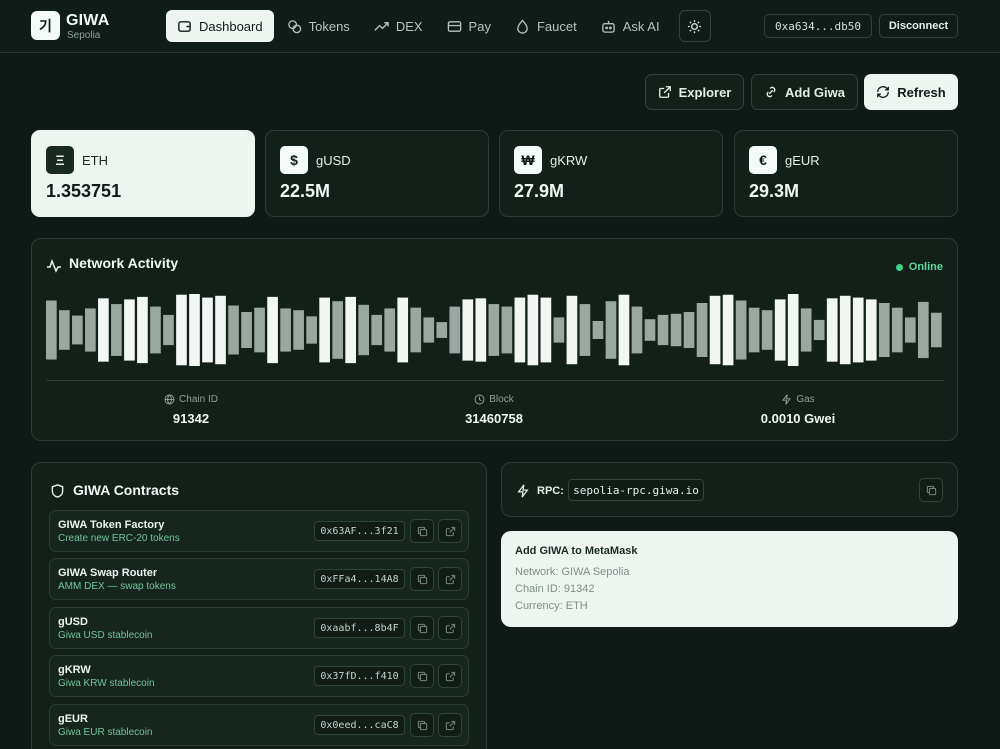  I want to click on nav-dex: DEX, so click(398, 26).